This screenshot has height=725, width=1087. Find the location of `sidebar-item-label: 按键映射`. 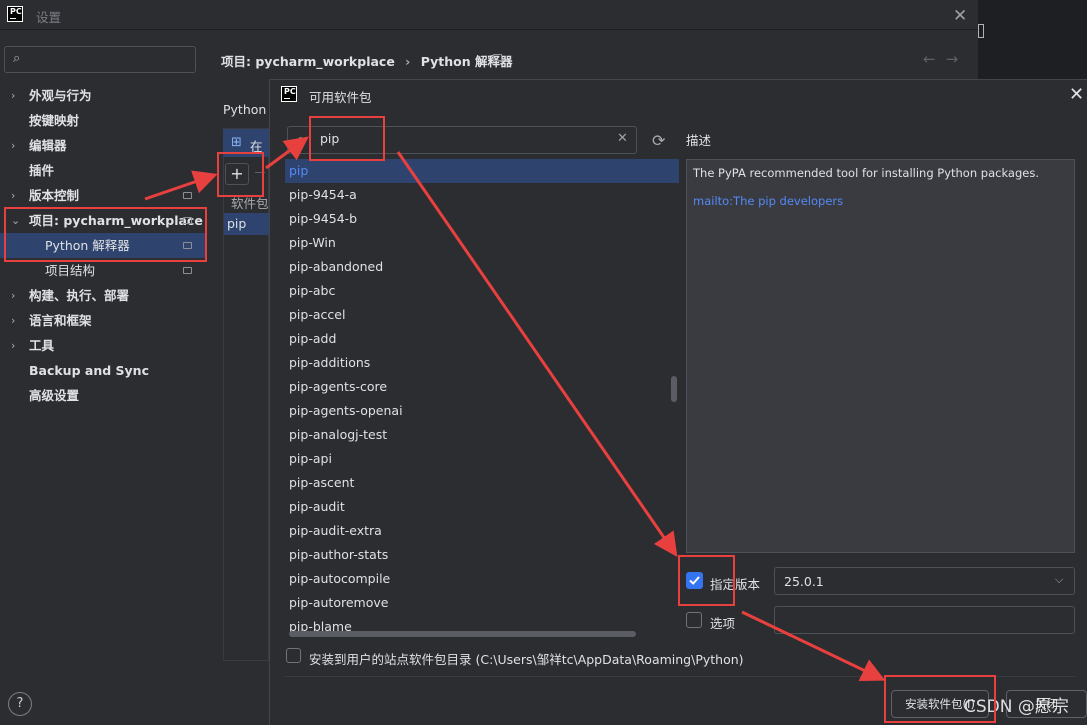

sidebar-item-label: 按键映射 is located at coordinates (54, 120).